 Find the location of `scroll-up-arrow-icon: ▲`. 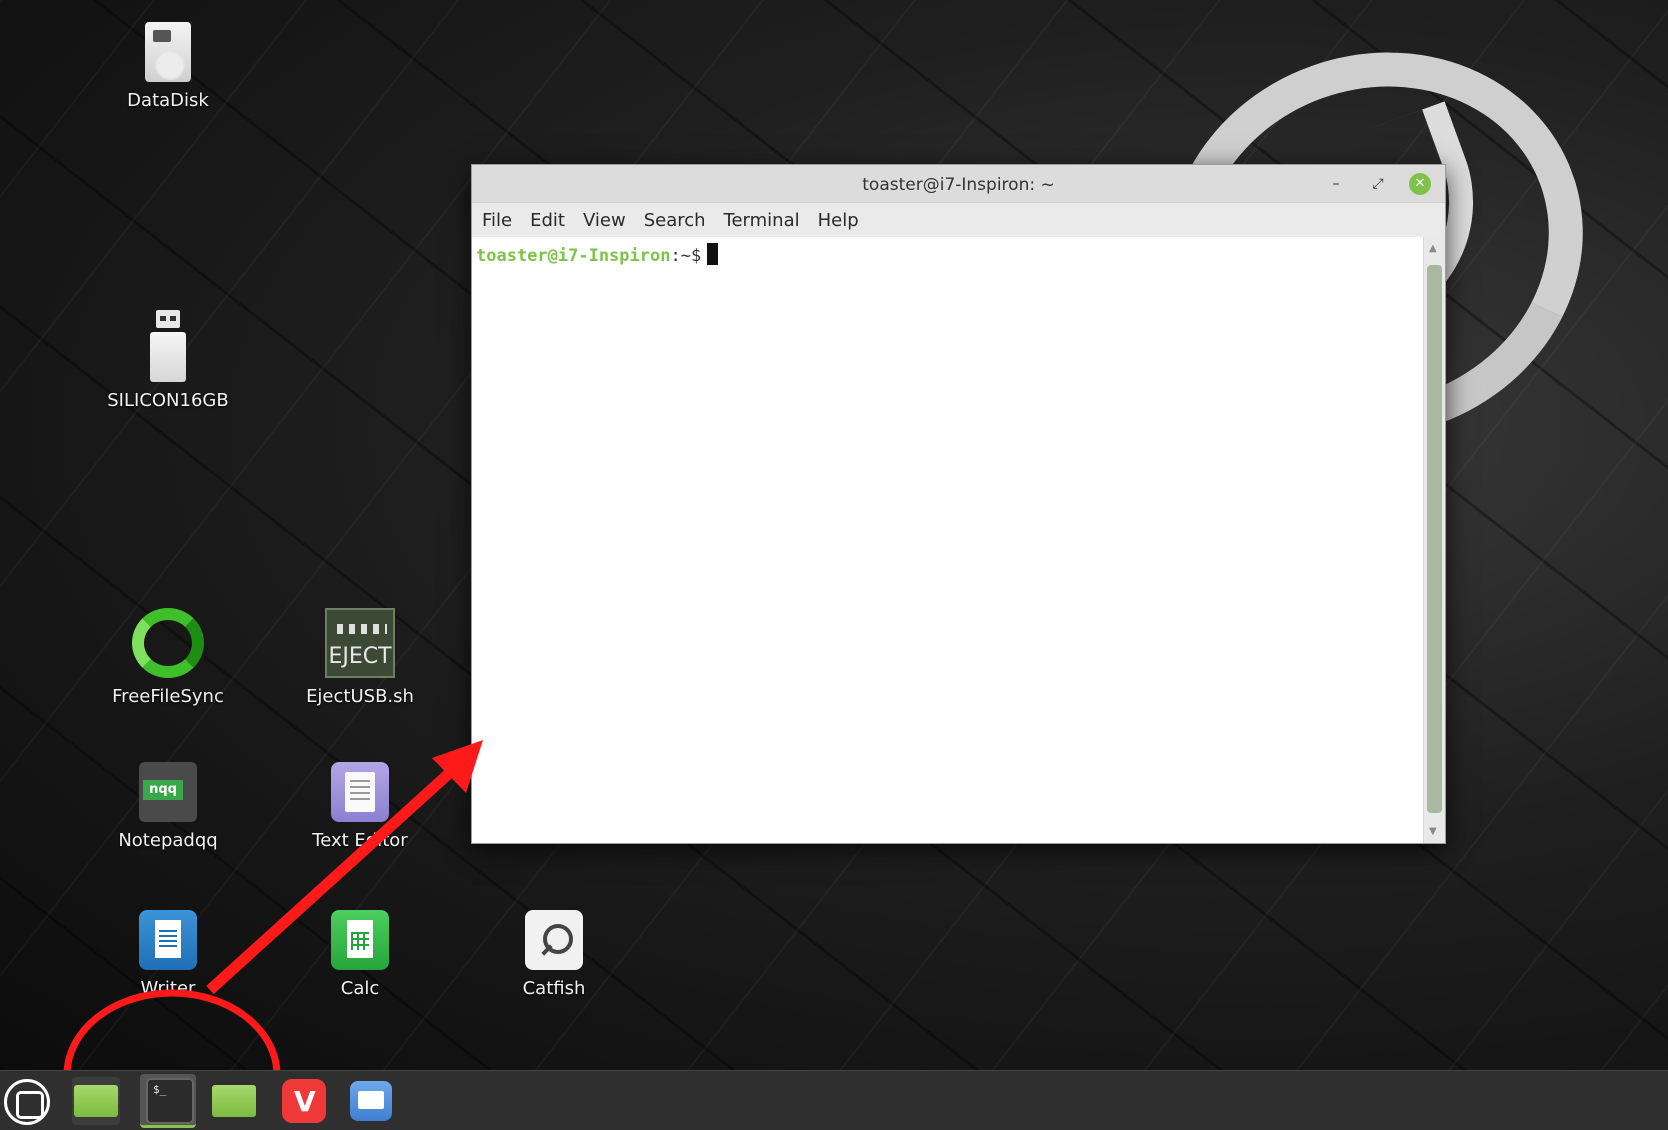

scroll-up-arrow-icon: ▲ is located at coordinates (1433, 248).